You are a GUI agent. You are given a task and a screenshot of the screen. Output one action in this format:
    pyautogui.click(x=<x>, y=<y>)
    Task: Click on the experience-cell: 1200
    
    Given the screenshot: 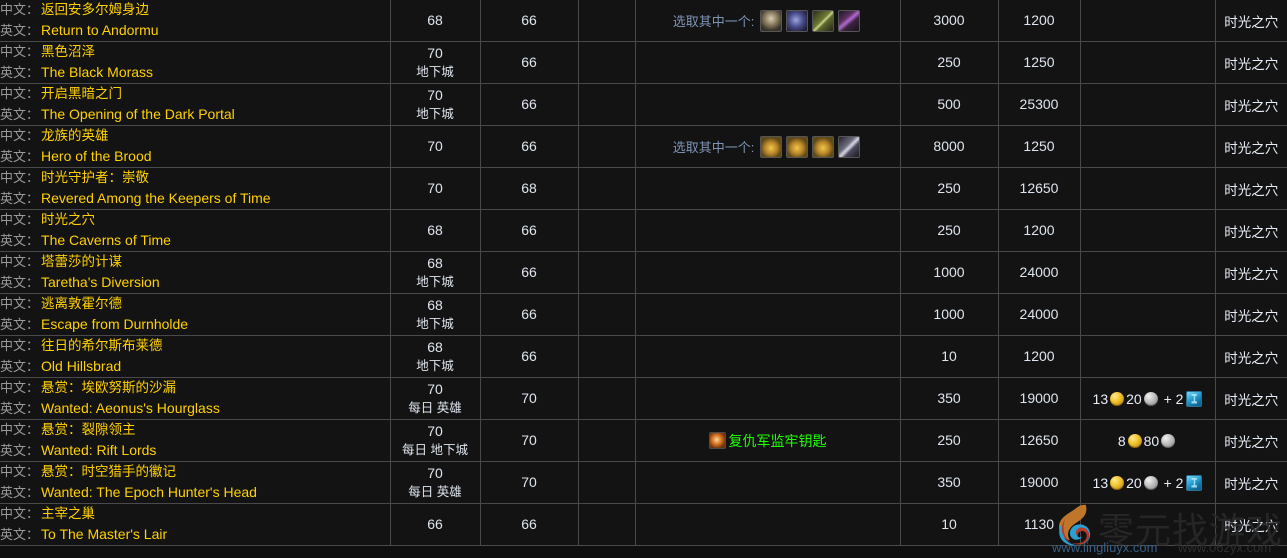 What is the action you would take?
    pyautogui.click(x=1039, y=21)
    